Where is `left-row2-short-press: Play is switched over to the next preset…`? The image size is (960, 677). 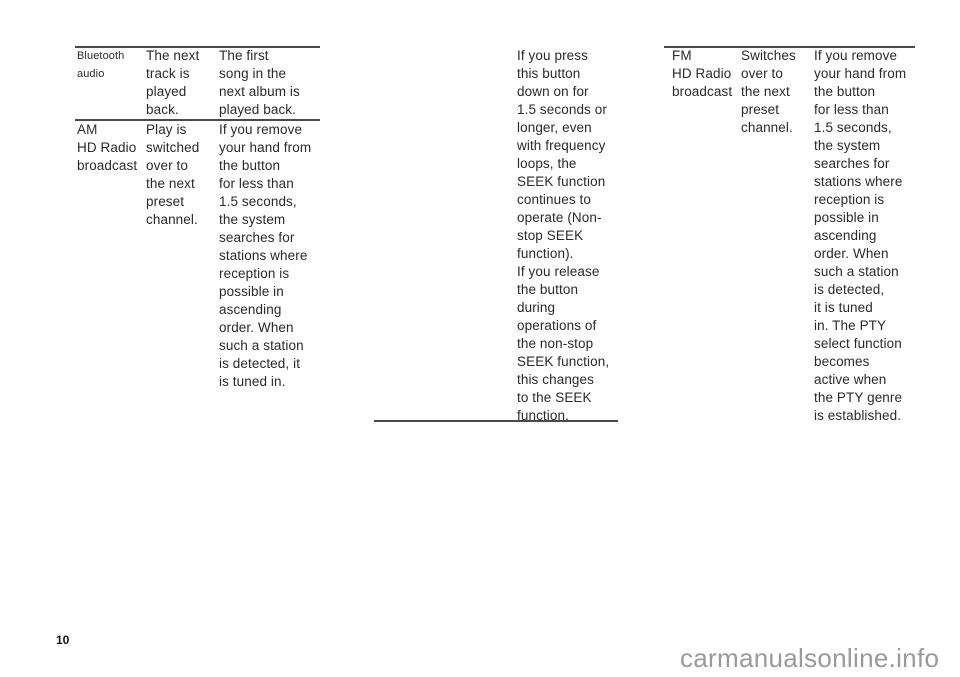
left-row2-short-press: Play is switched over to the next preset… is located at coordinates (173, 174).